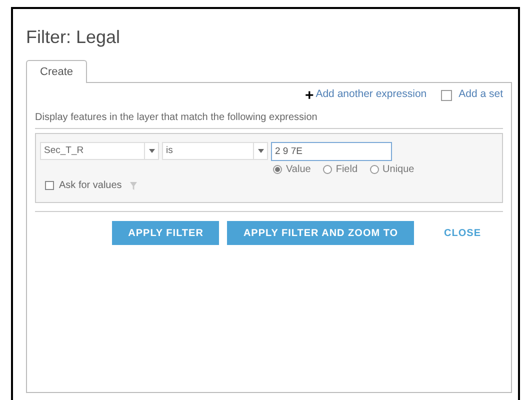 The width and height of the screenshot is (524, 400). I want to click on filter-icon, so click(133, 186).